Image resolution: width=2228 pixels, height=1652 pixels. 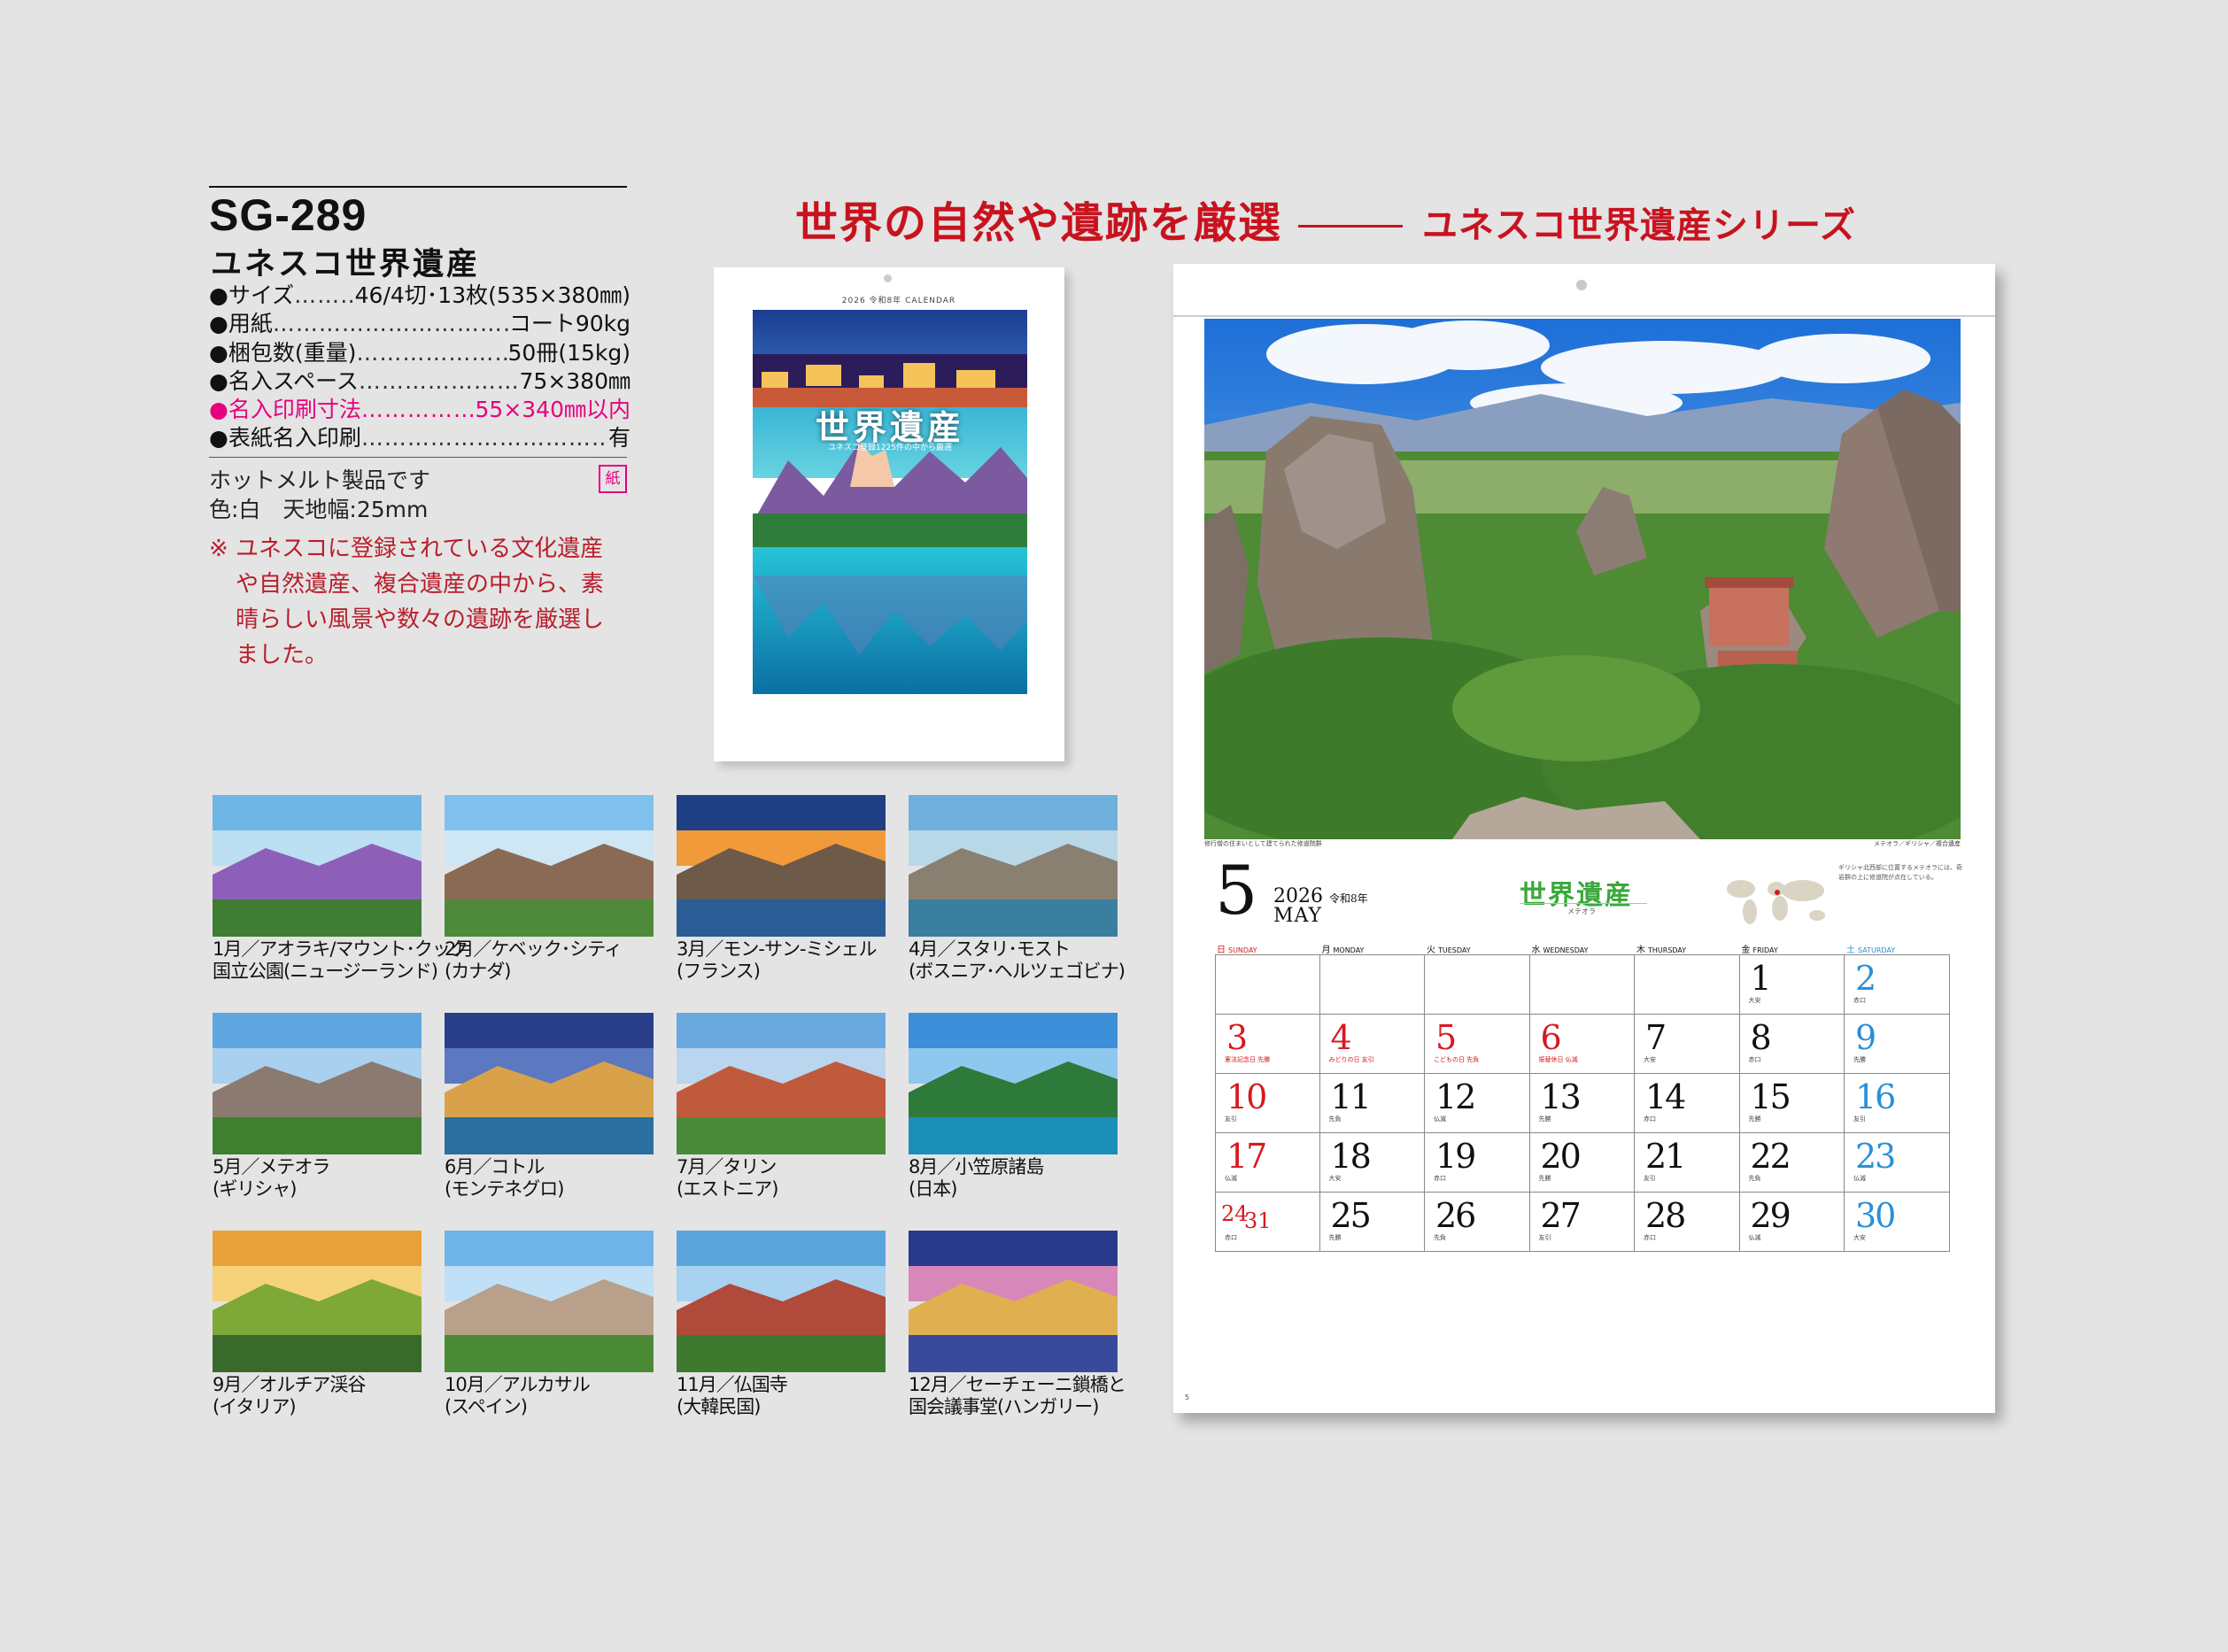 What do you see at coordinates (1687, 948) in the screenshot?
I see `weekday-label: 木 THURSDAY` at bounding box center [1687, 948].